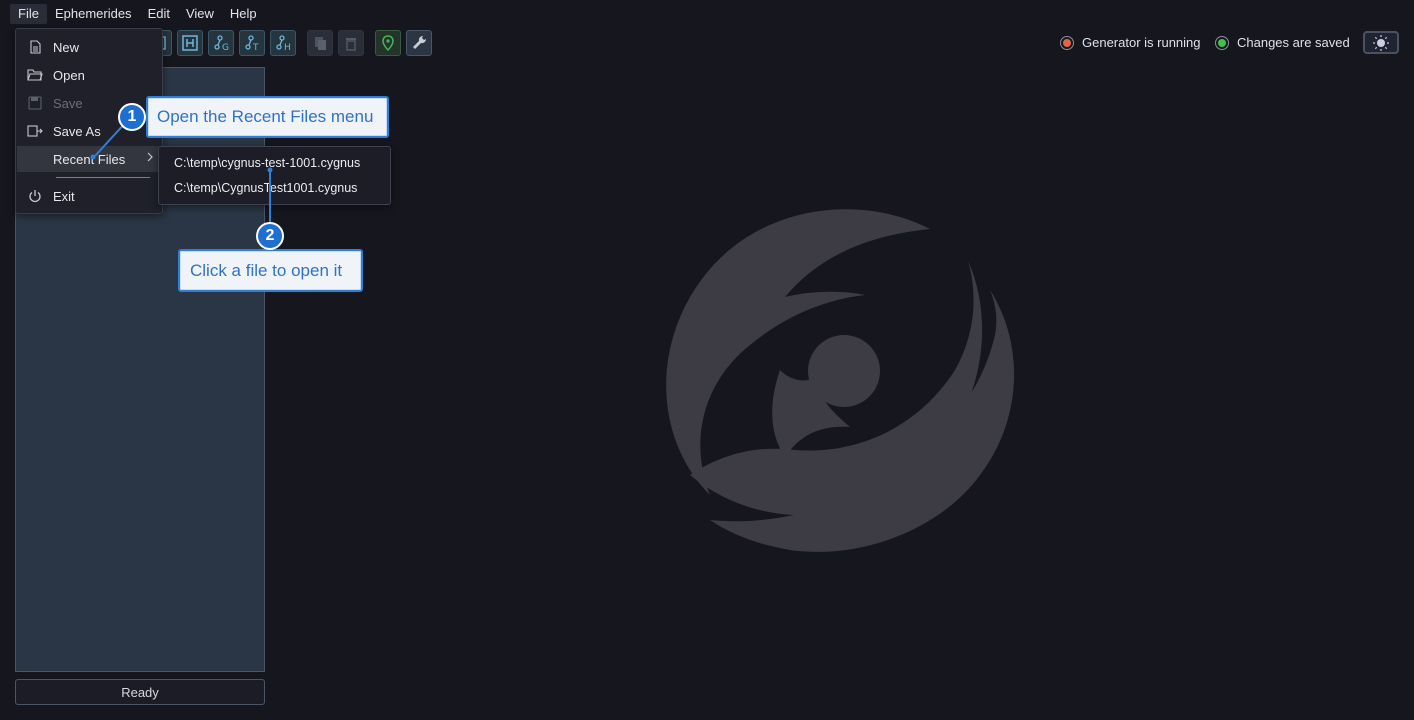  Describe the element at coordinates (1067, 42) in the screenshot. I see `generator-status-dot` at that location.